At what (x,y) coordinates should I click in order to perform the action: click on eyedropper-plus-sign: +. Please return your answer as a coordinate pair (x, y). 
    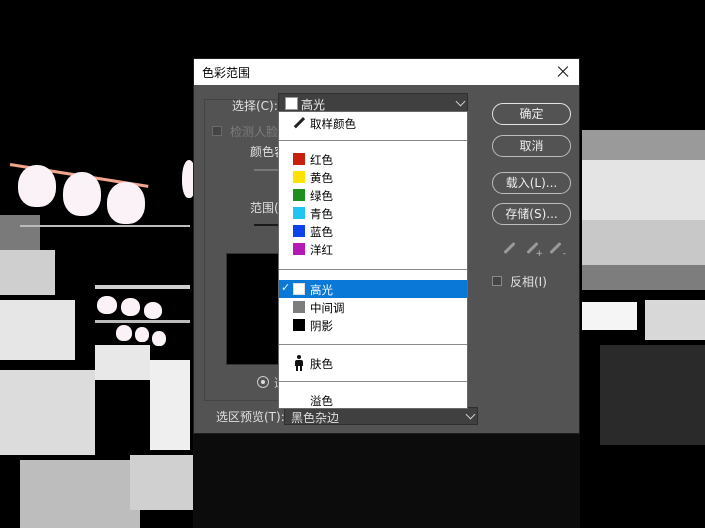
    Looking at the image, I should click on (539, 254).